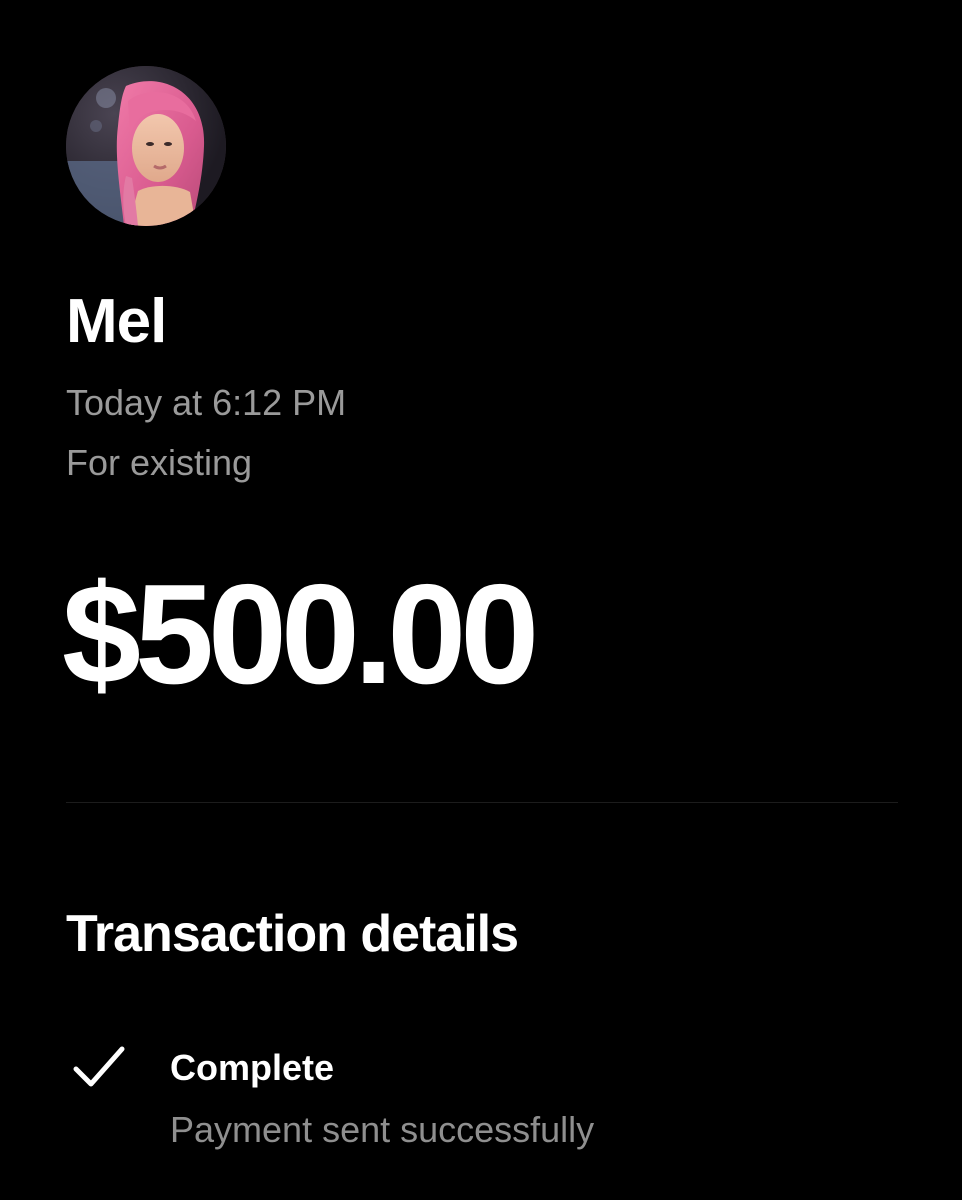 The width and height of the screenshot is (962, 1200). What do you see at coordinates (206, 402) in the screenshot?
I see `transaction-time: Today at 6:12 PM` at bounding box center [206, 402].